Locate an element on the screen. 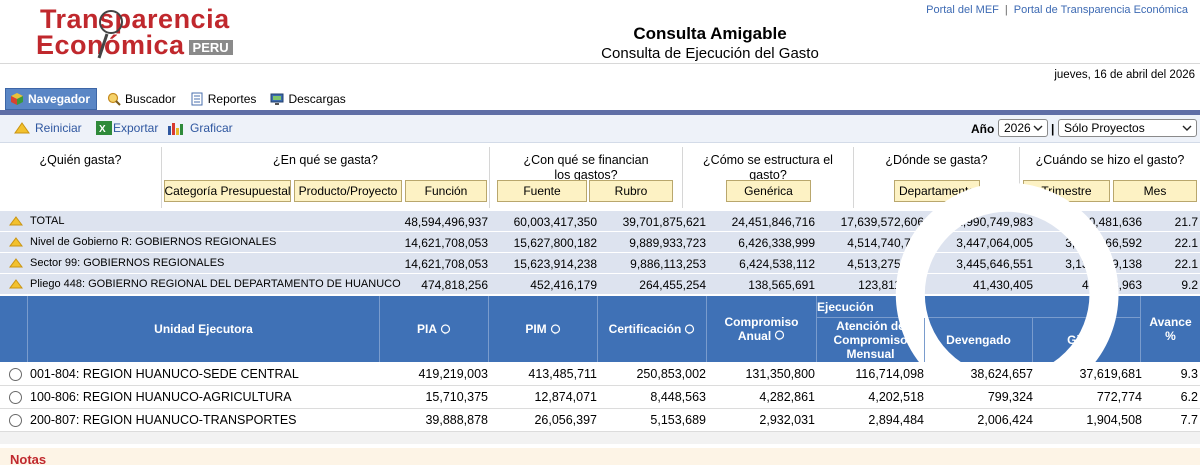 Image resolution: width=1200 pixels, height=465 pixels. certificacion-value: 264,455,254 is located at coordinates (672, 285).